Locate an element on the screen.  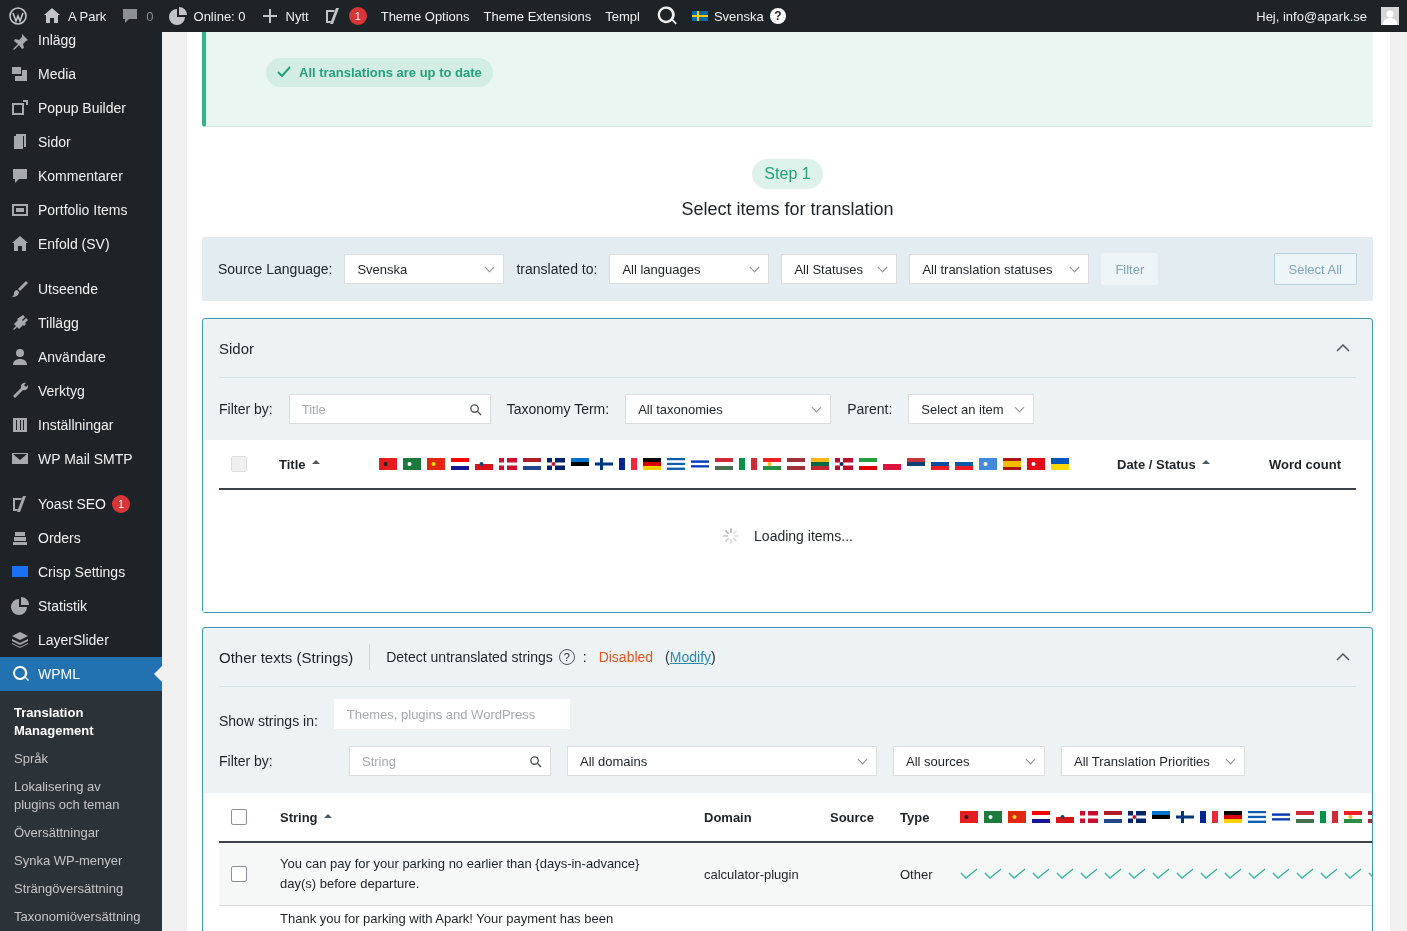
wordpress-logo-icon is located at coordinates (18, 16).